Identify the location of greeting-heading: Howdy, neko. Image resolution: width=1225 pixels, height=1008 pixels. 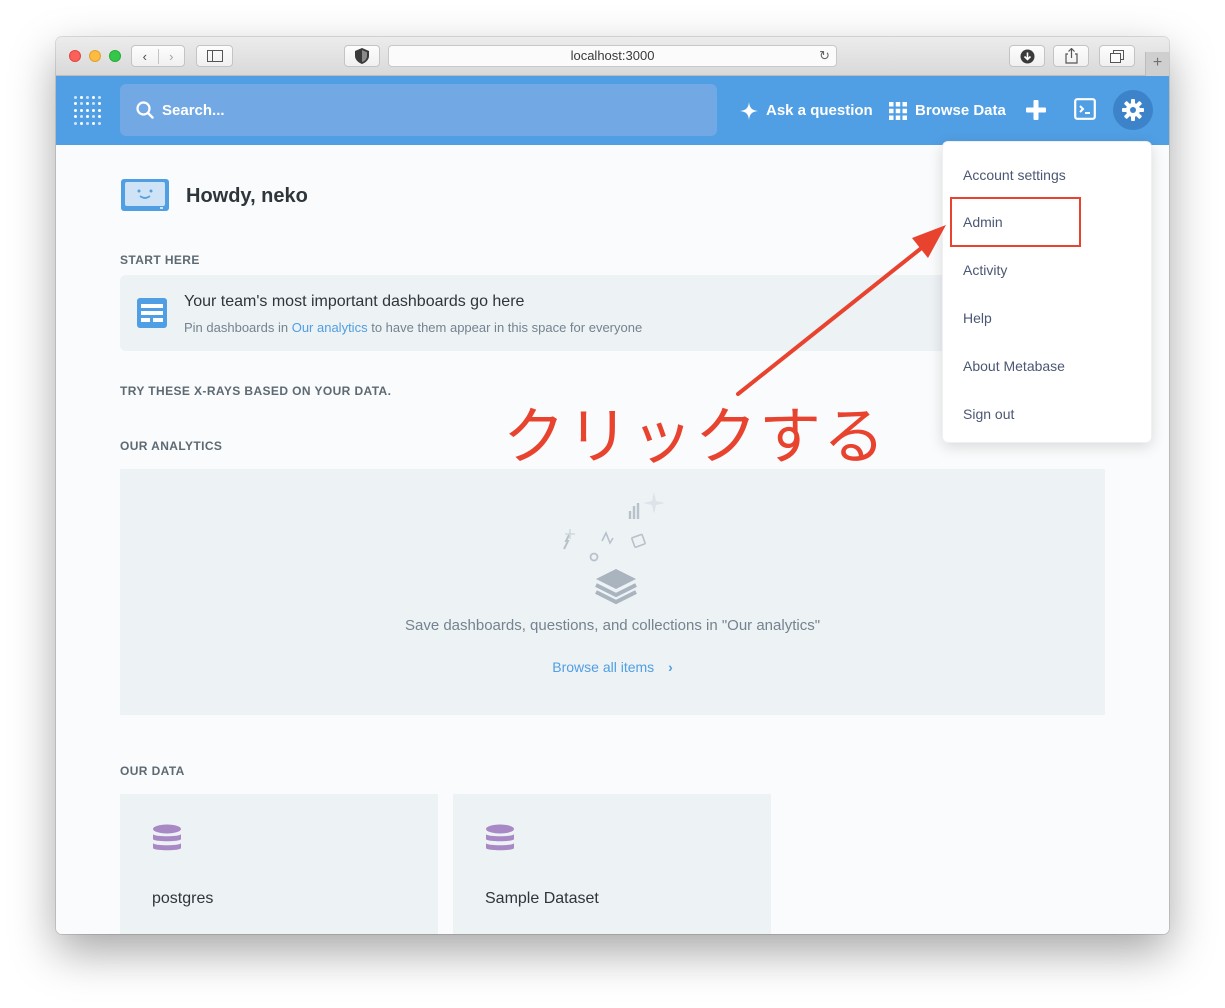
(247, 196).